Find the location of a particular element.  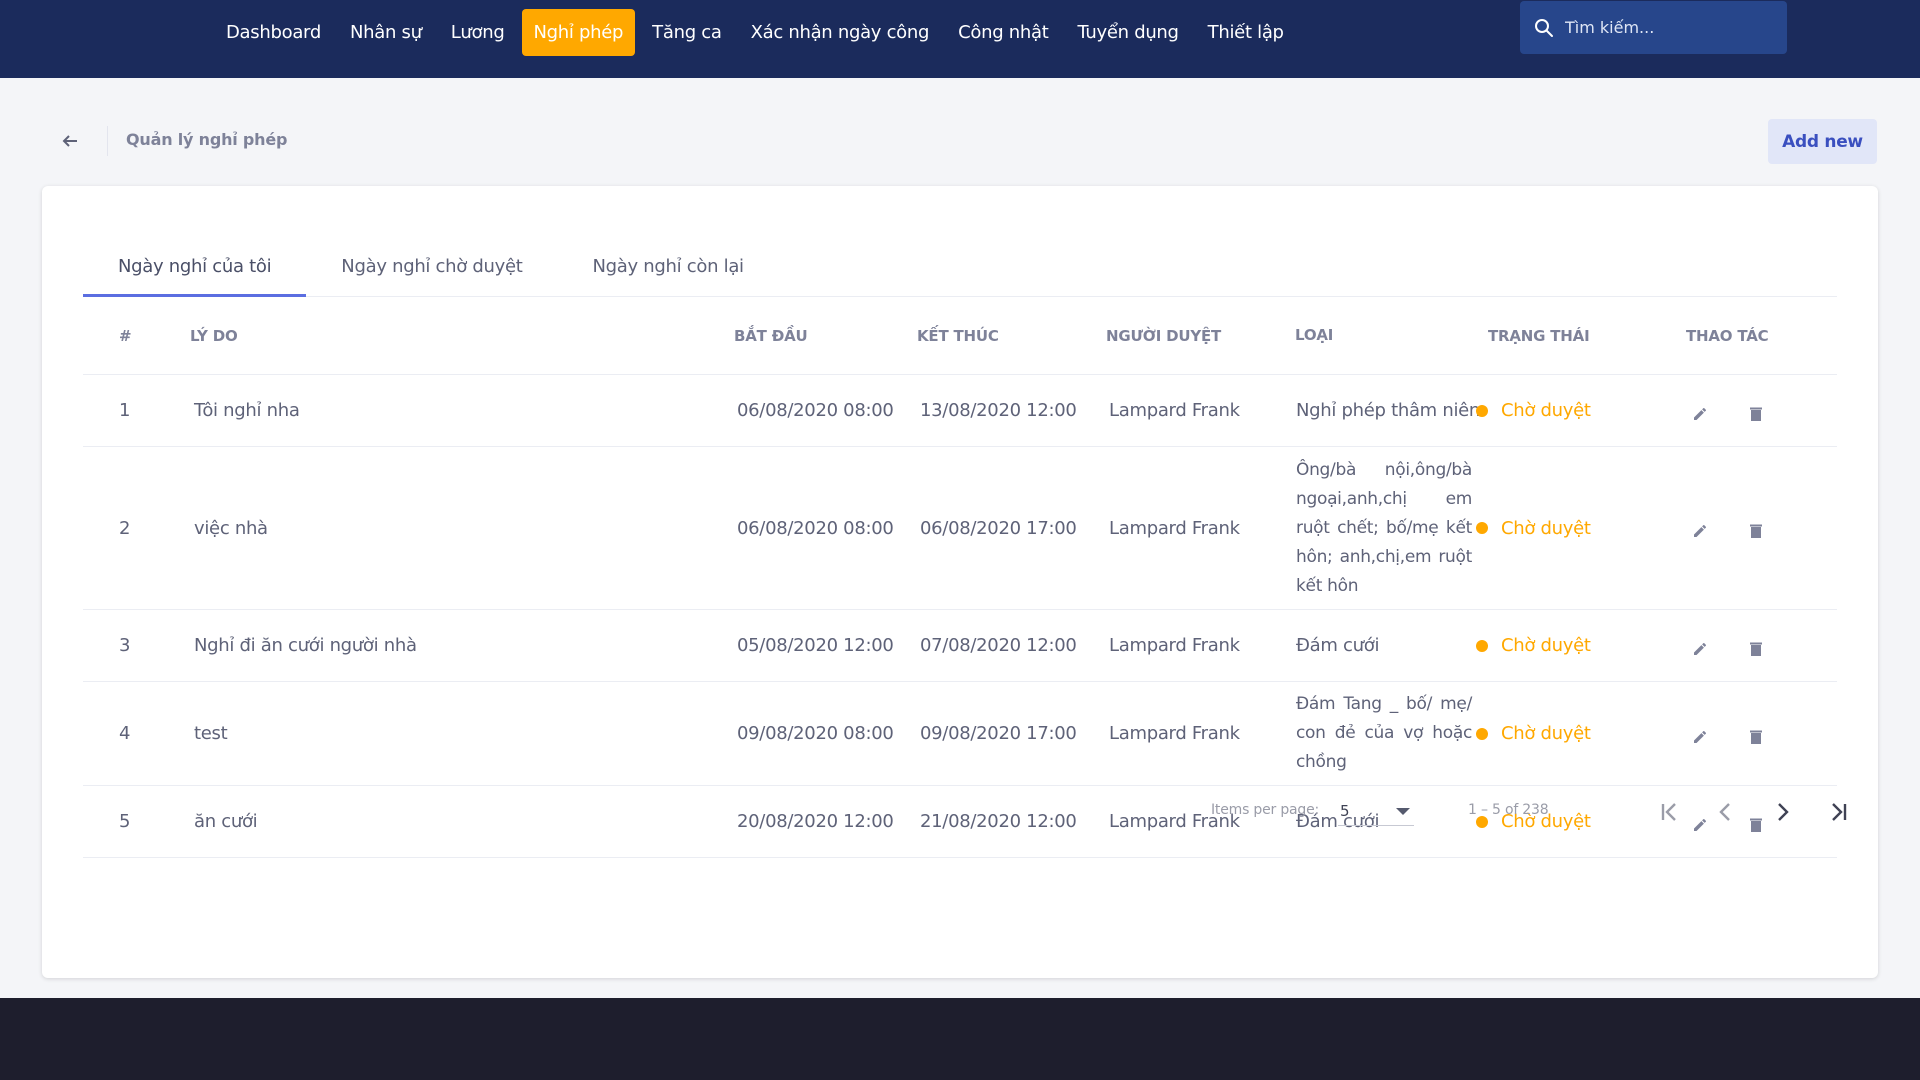

header-actions: THAO TÁC is located at coordinates (1727, 335).